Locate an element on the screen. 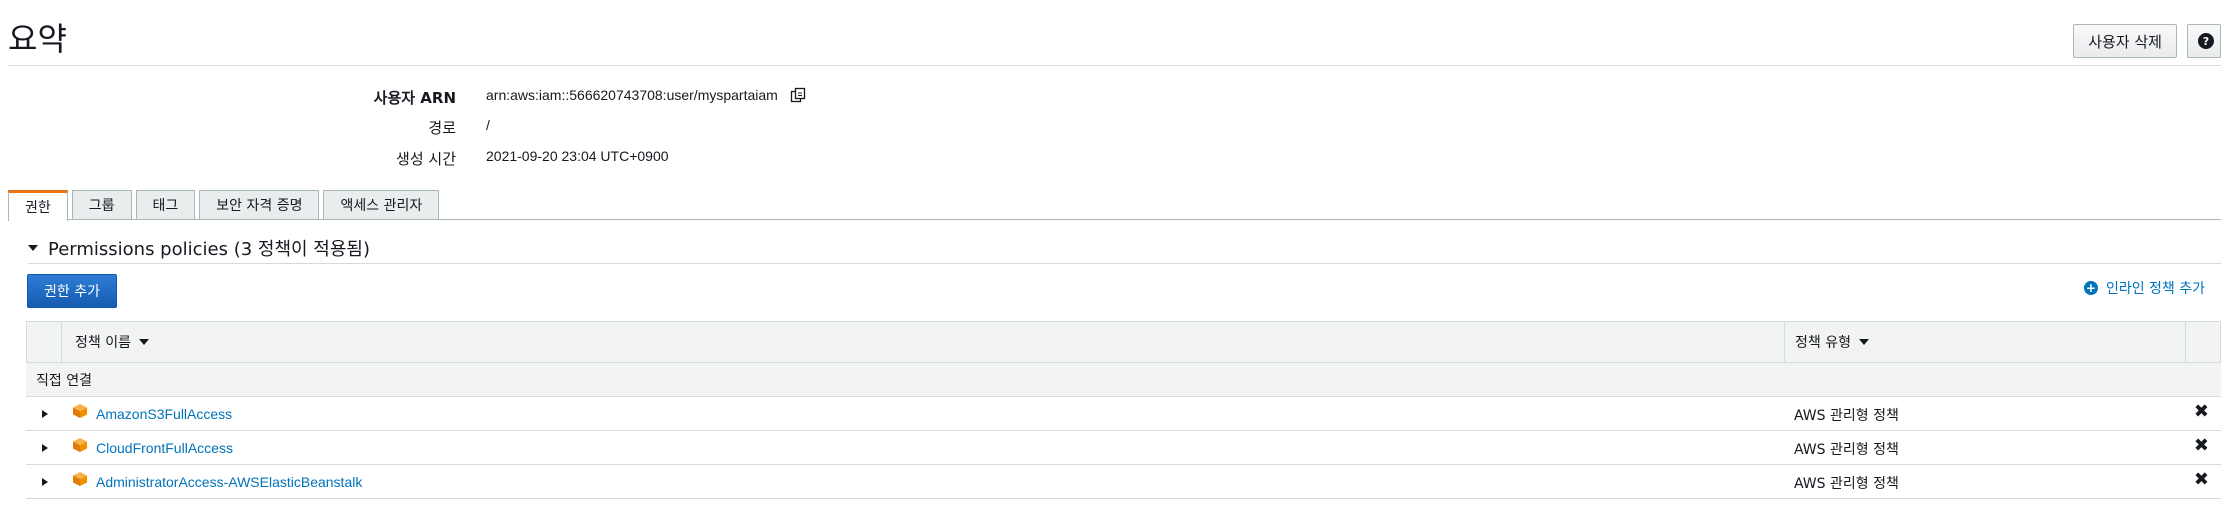 Image resolution: width=2221 pixels, height=521 pixels. column-header-policy-name: 정책 이름 is located at coordinates (112, 342).